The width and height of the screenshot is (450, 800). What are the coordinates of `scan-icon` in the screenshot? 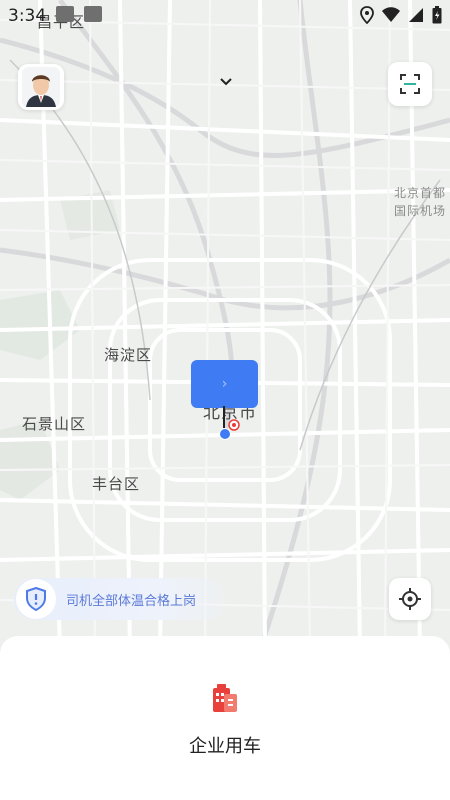 It's located at (410, 84).